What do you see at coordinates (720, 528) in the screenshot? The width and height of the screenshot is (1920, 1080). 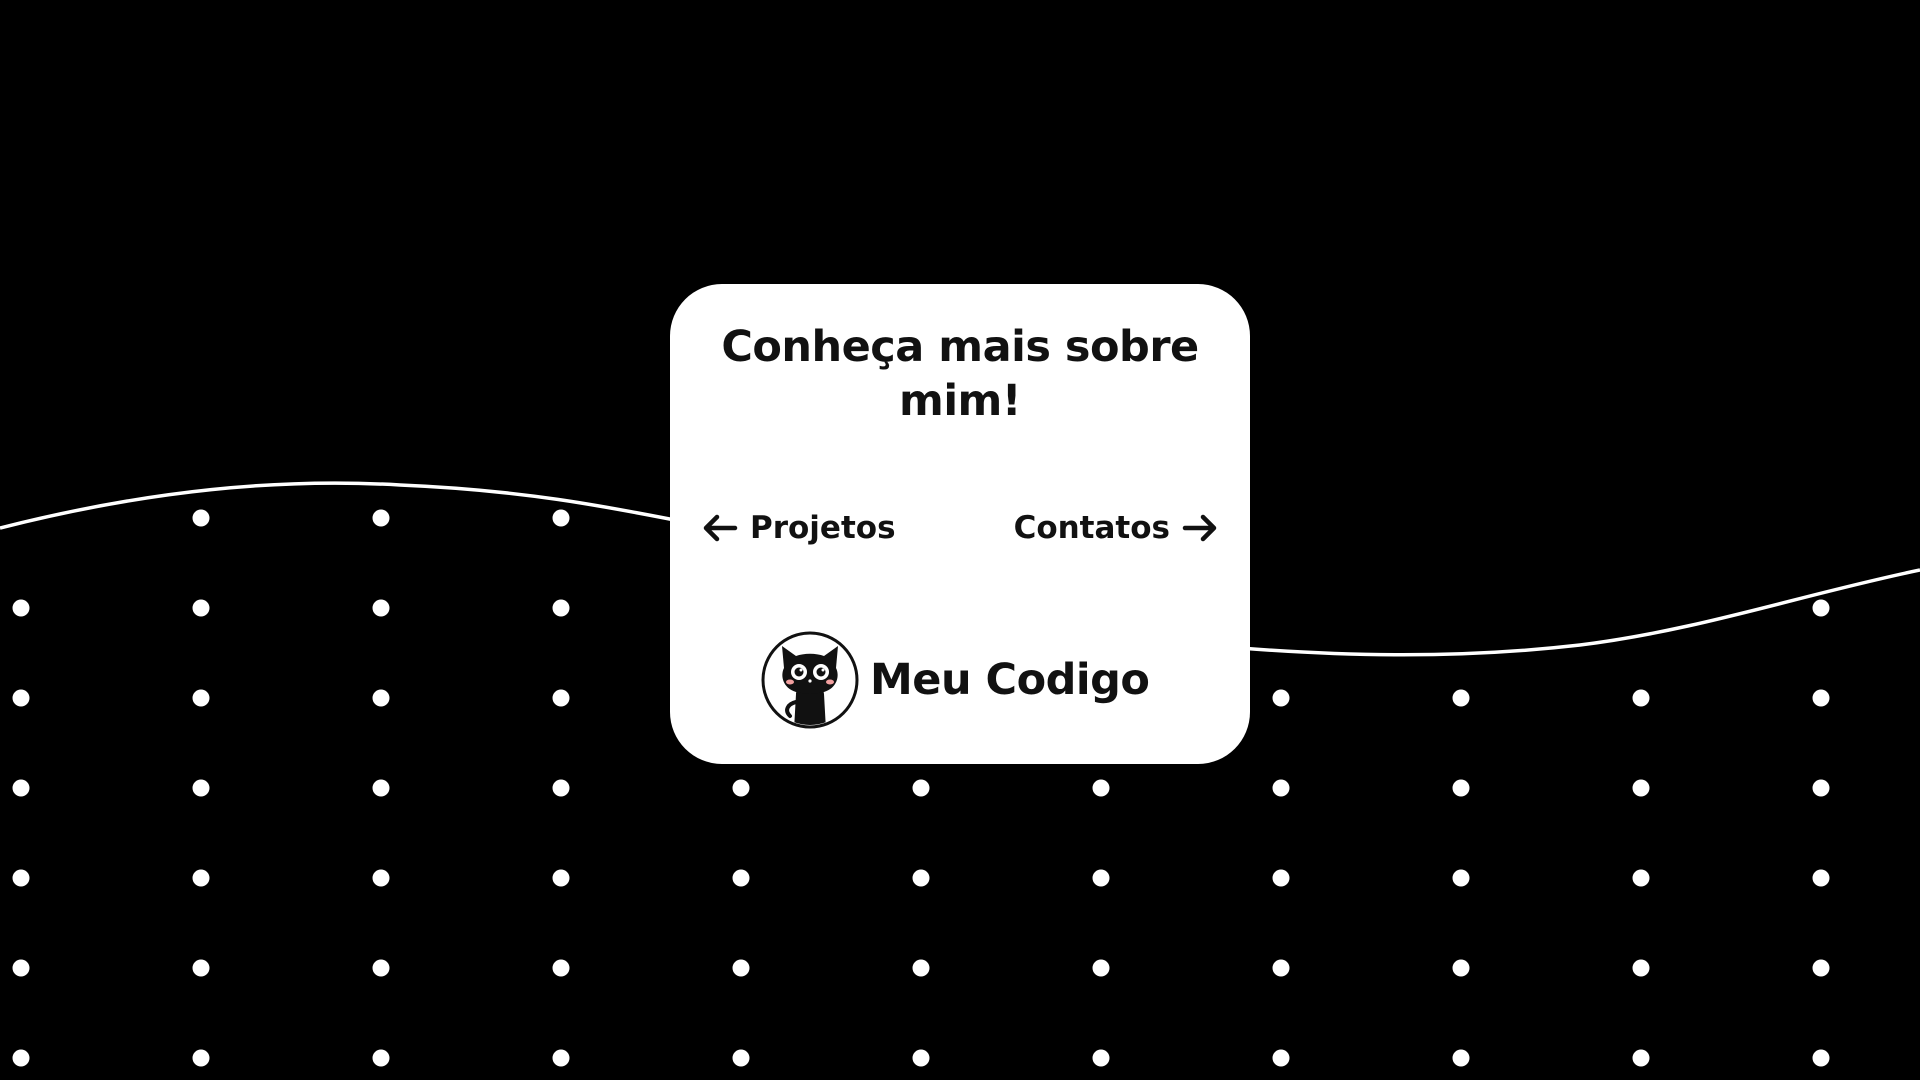 I see `arrow-left-icon` at bounding box center [720, 528].